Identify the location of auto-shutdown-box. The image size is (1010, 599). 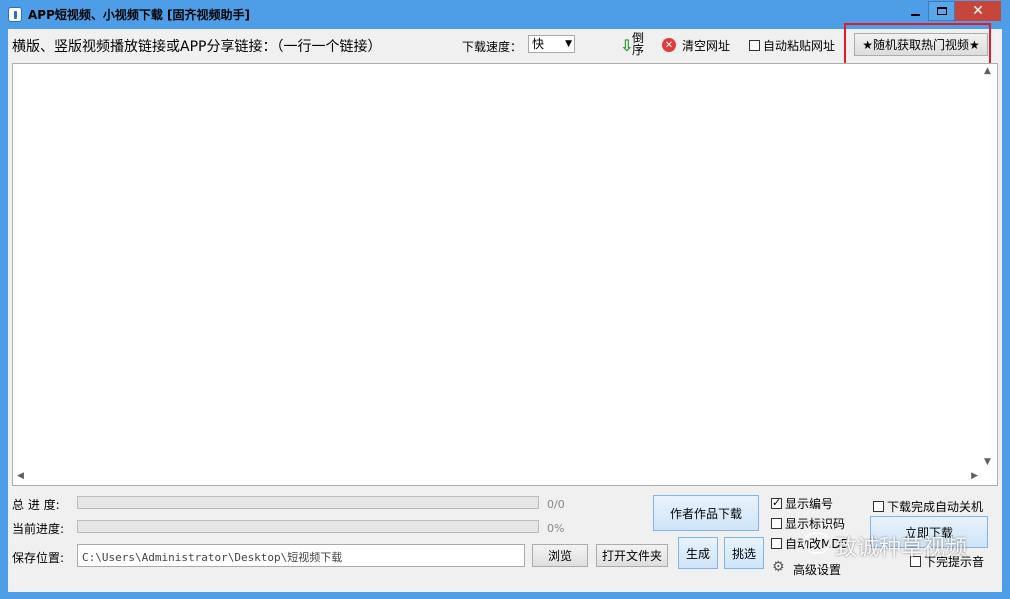
(878, 506).